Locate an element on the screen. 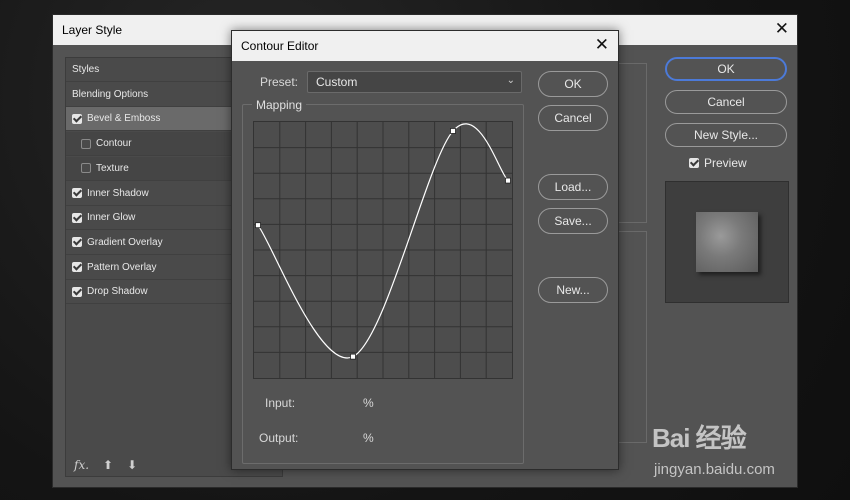  contour-editor-close-icon: ✕ is located at coordinates (602, 44).